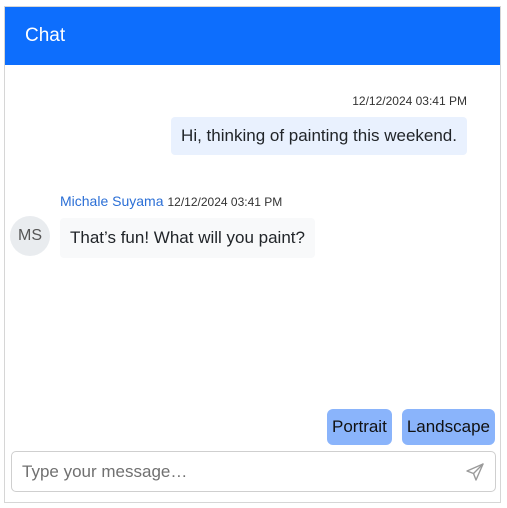  What do you see at coordinates (237, 471) in the screenshot?
I see `message-input` at bounding box center [237, 471].